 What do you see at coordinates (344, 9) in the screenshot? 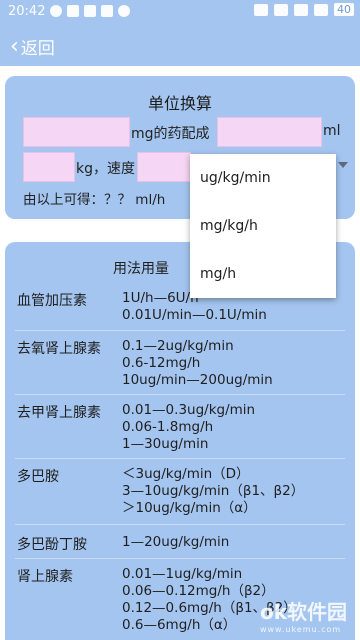
I see `battery-icon: 40` at bounding box center [344, 9].